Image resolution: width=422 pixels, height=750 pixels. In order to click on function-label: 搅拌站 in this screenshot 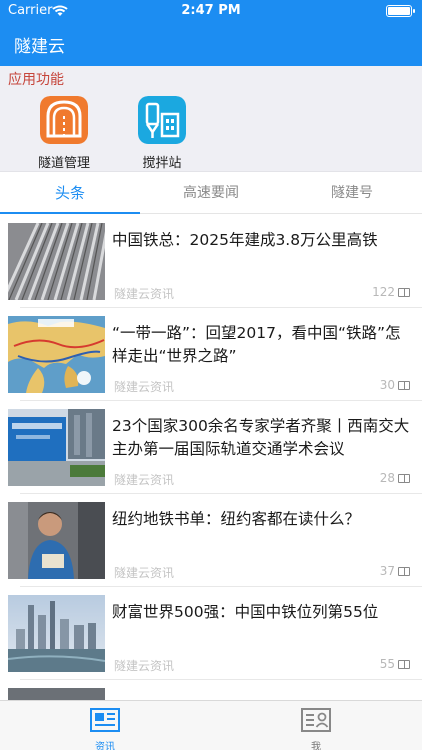, I will do `click(162, 163)`.